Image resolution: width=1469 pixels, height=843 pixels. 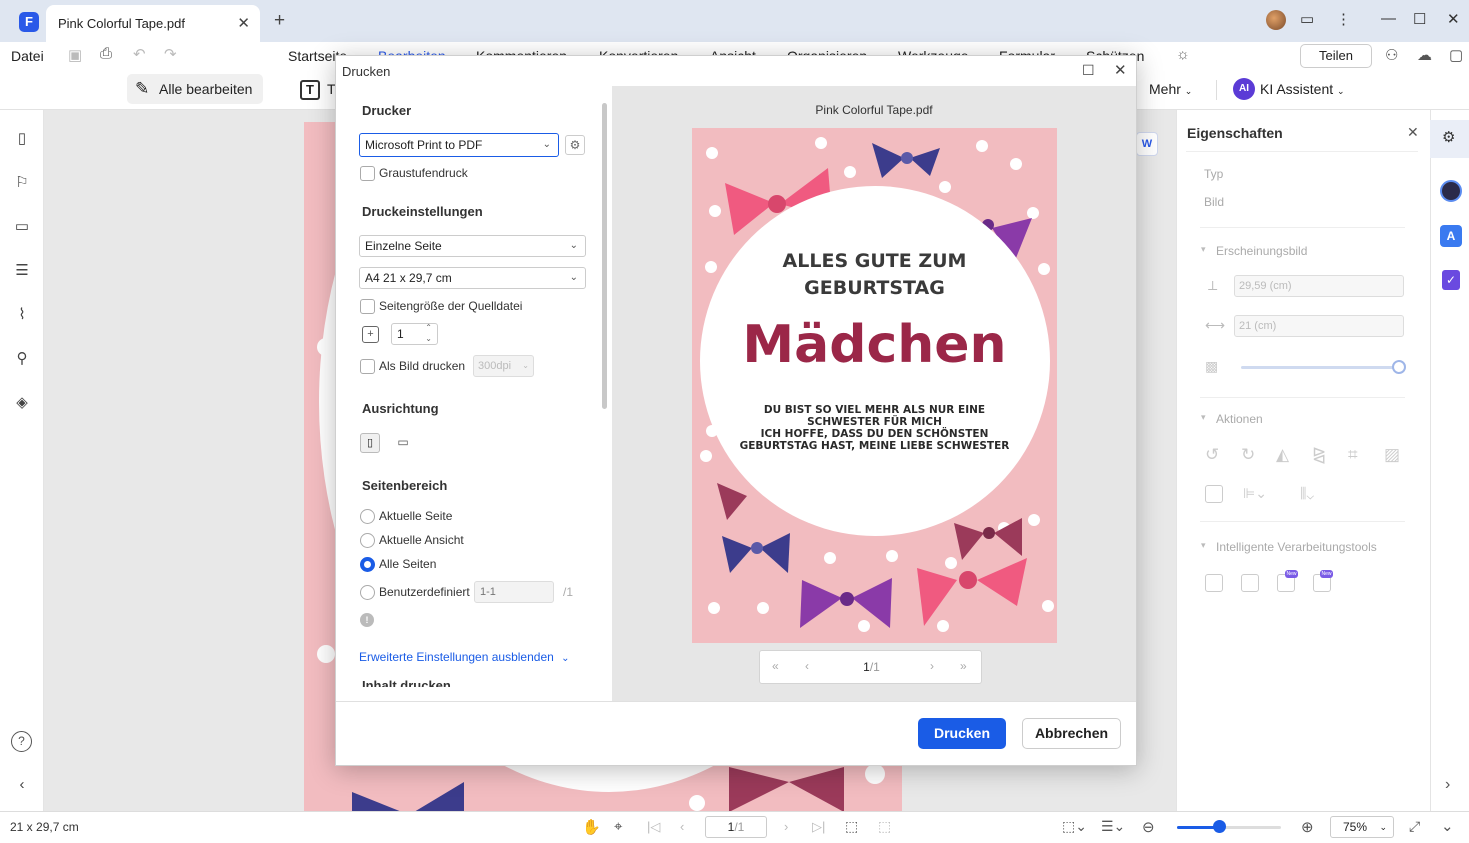 What do you see at coordinates (1414, 826) in the screenshot?
I see `fullscreen-icon: ⤢` at bounding box center [1414, 826].